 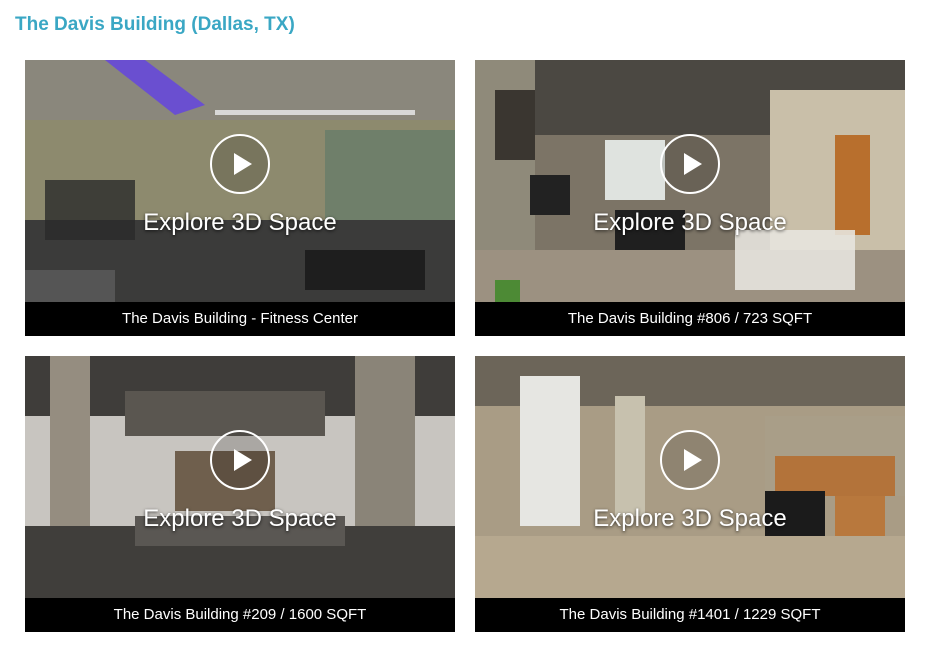 I want to click on tour-caption: The Davis Building - Fitness Center, so click(x=240, y=319).